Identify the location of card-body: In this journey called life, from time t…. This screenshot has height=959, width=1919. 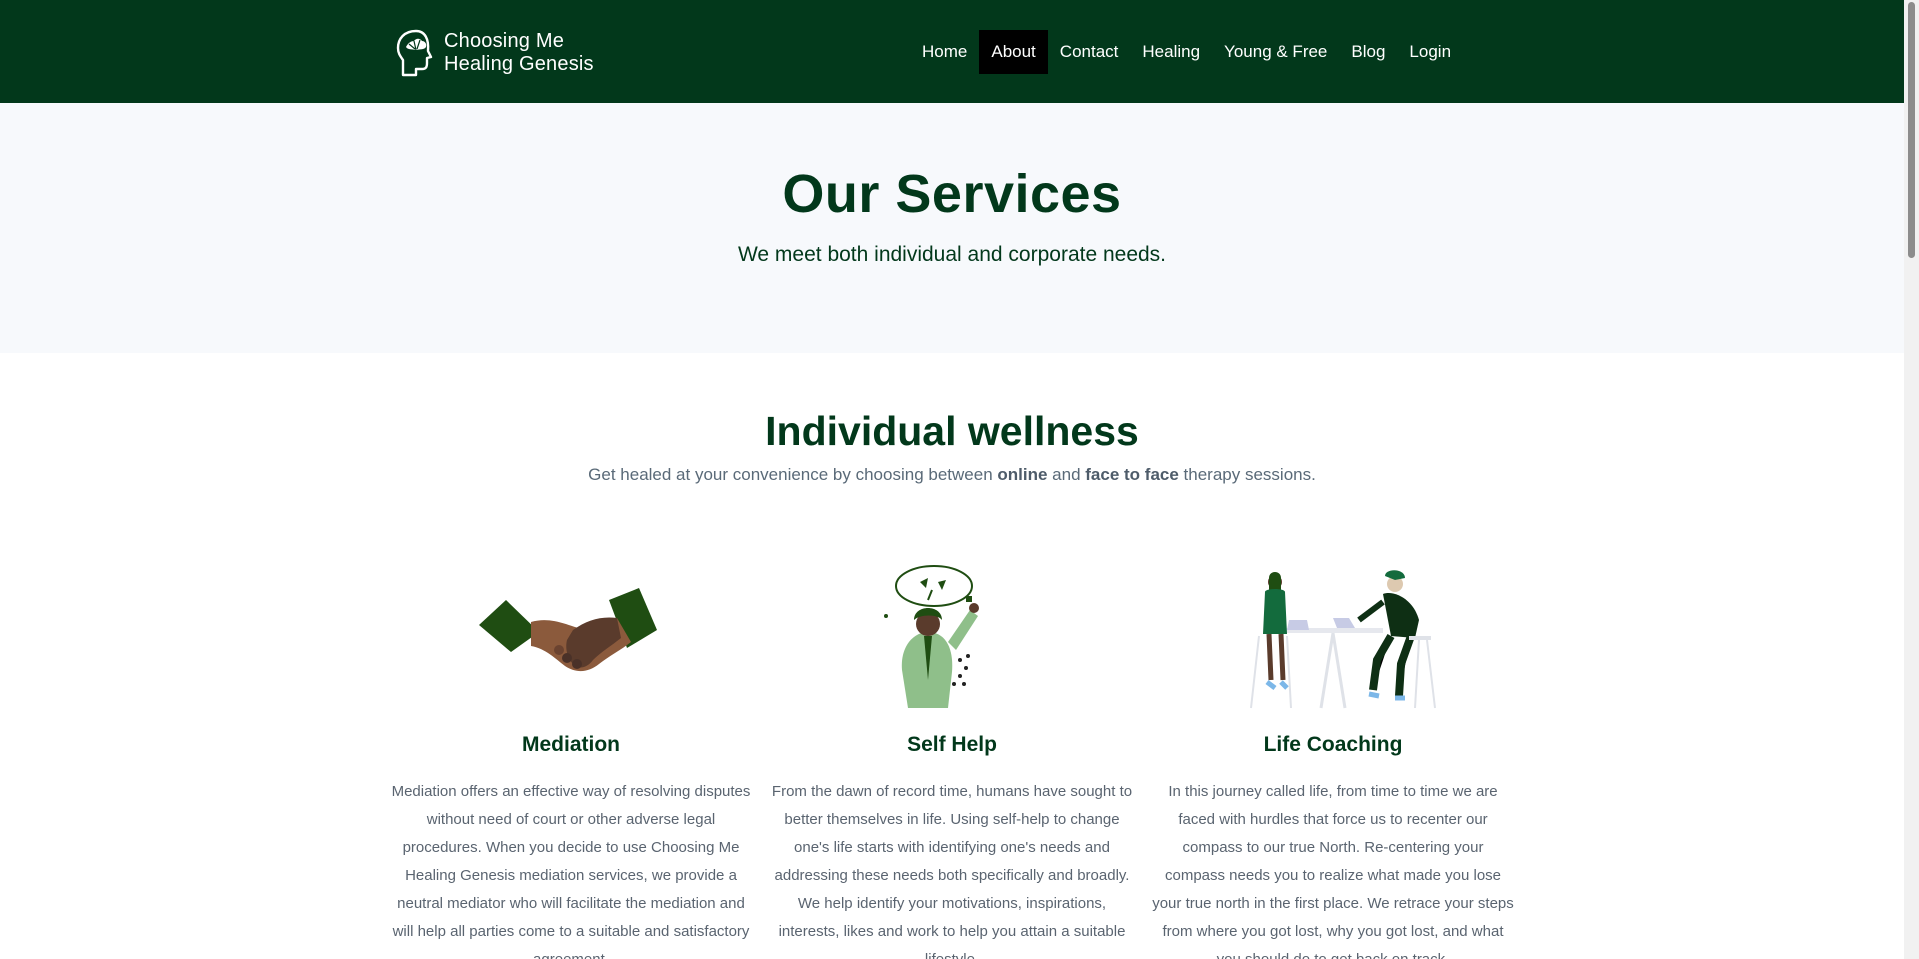
(1333, 871).